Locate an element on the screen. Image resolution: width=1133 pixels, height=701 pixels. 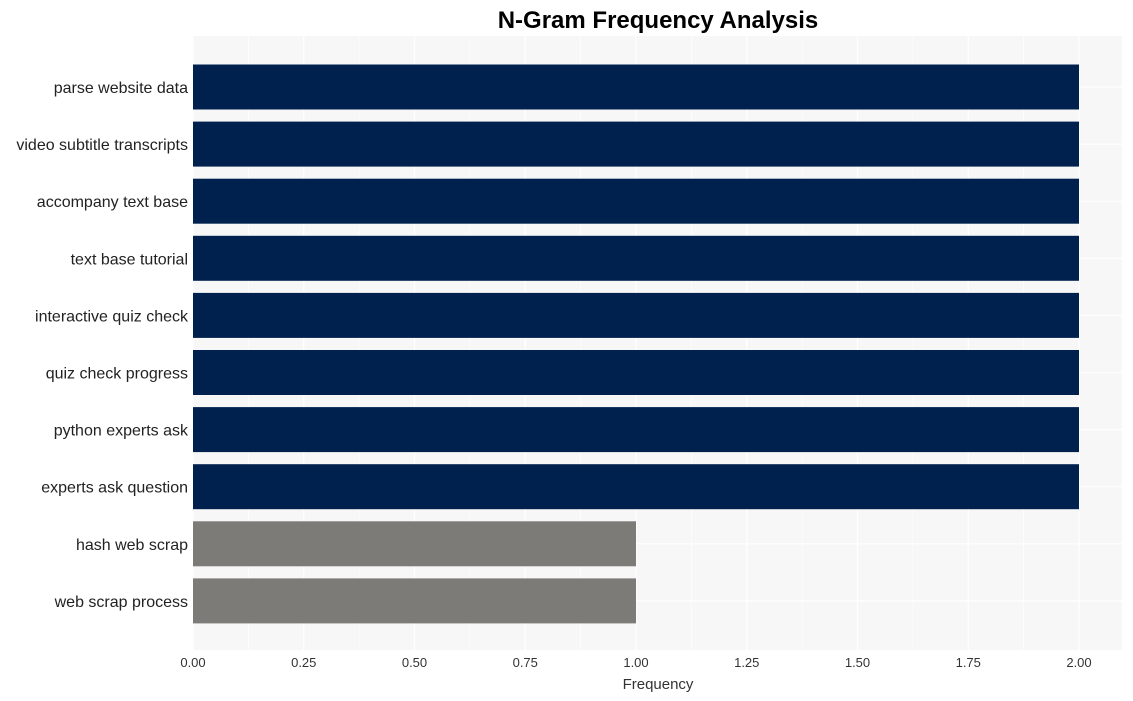
bar-python-experts-ask is located at coordinates (636, 430).